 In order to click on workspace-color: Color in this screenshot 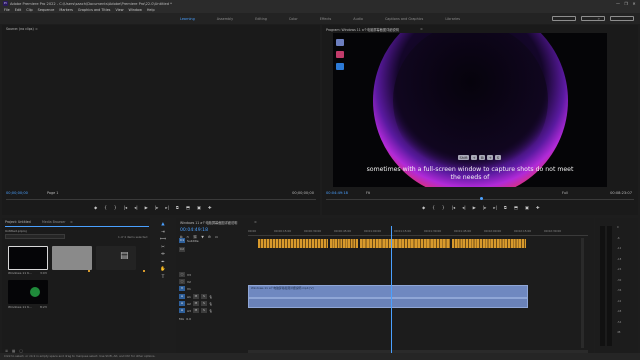, I will do `click(293, 19)`.